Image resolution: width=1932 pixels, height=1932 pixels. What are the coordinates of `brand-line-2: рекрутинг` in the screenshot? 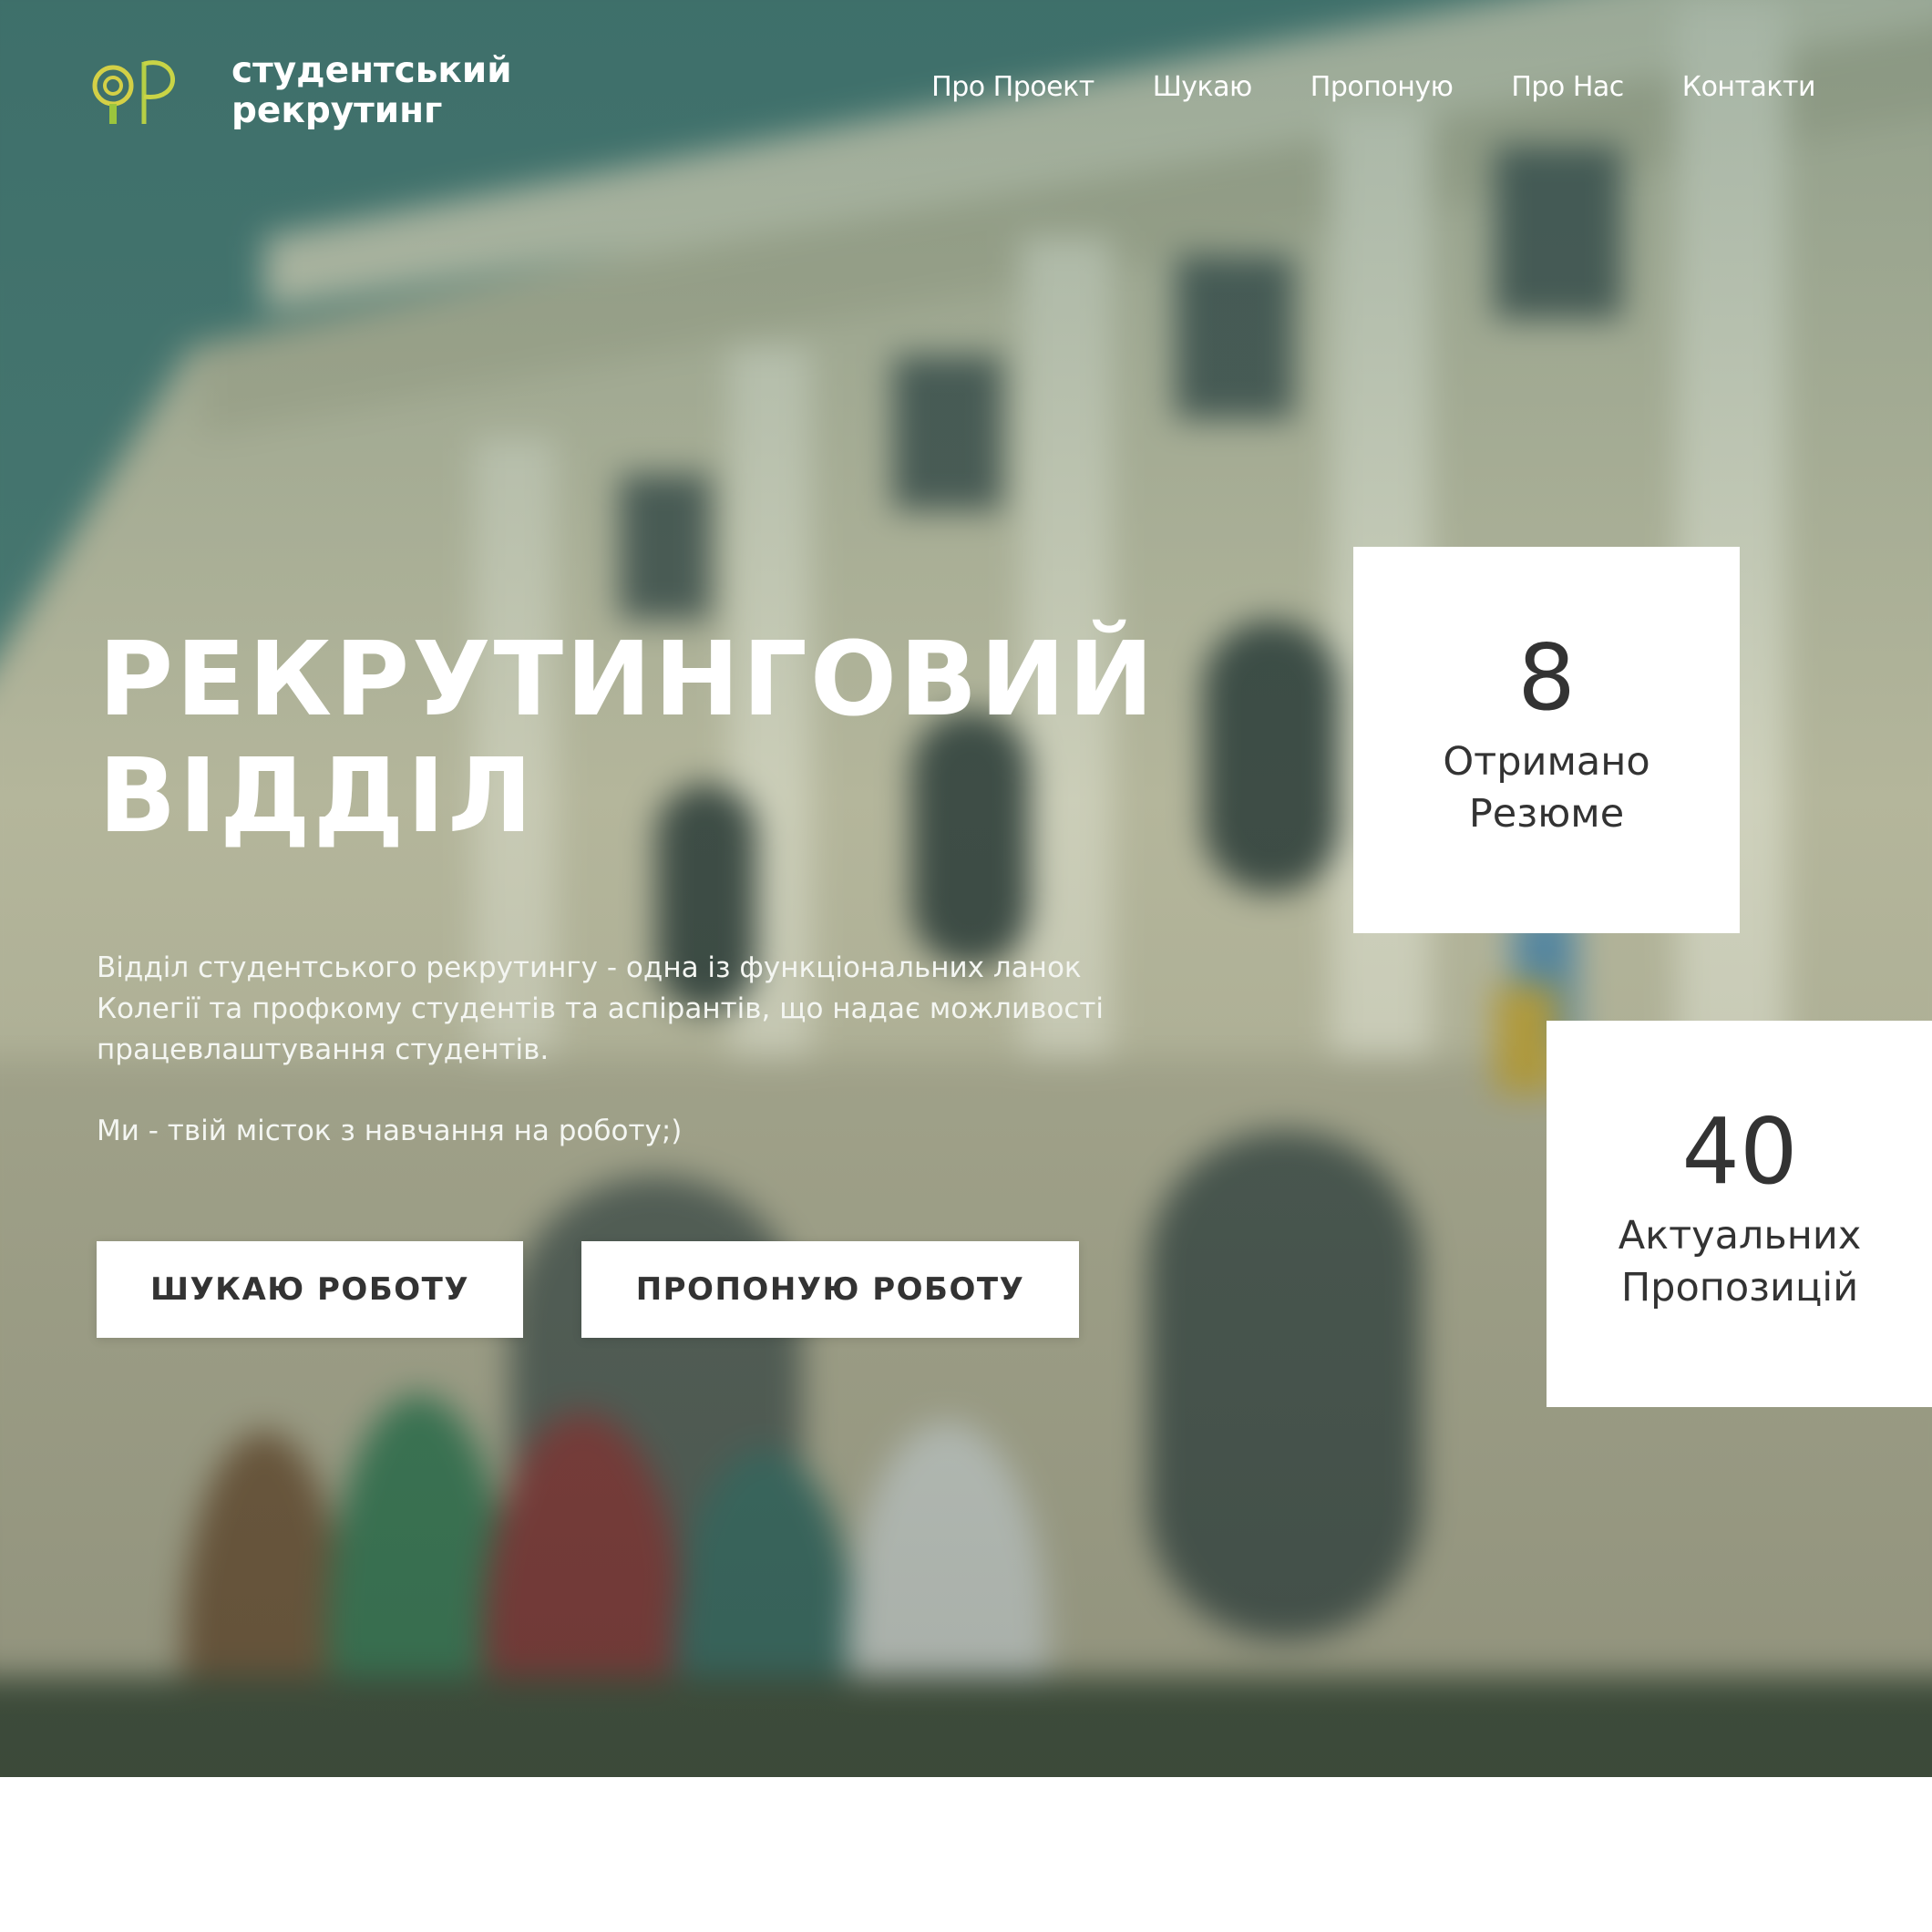 It's located at (337, 110).